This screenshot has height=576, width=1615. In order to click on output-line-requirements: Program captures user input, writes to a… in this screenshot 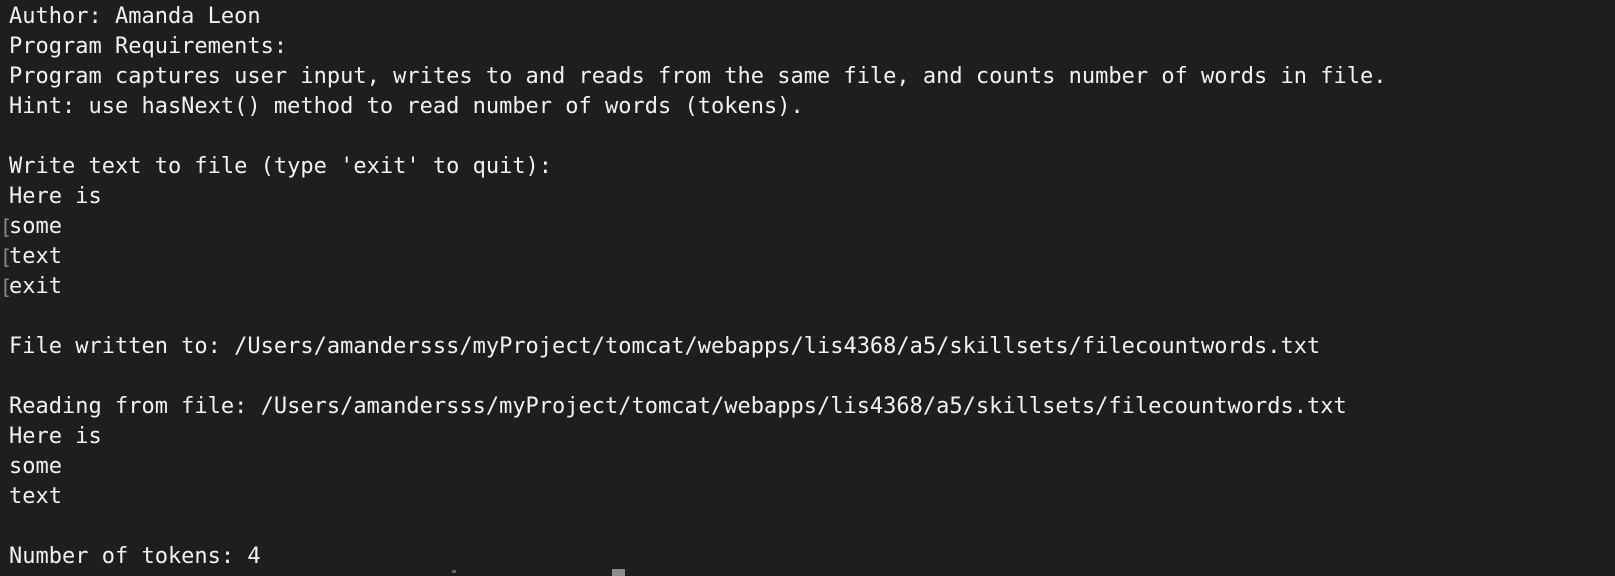, I will do `click(812, 77)`.